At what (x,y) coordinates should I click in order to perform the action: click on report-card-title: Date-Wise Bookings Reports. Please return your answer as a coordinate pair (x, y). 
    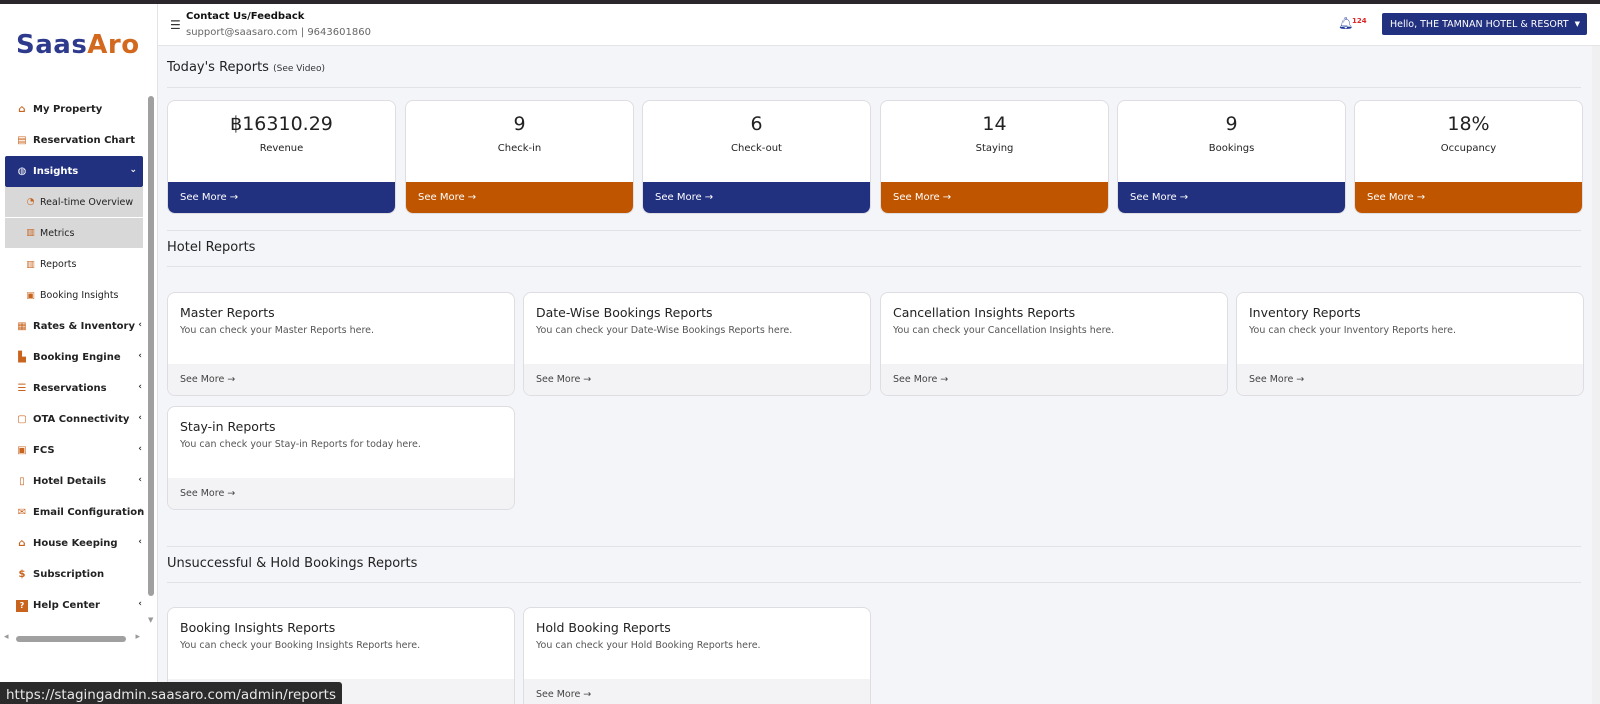
    Looking at the image, I should click on (624, 312).